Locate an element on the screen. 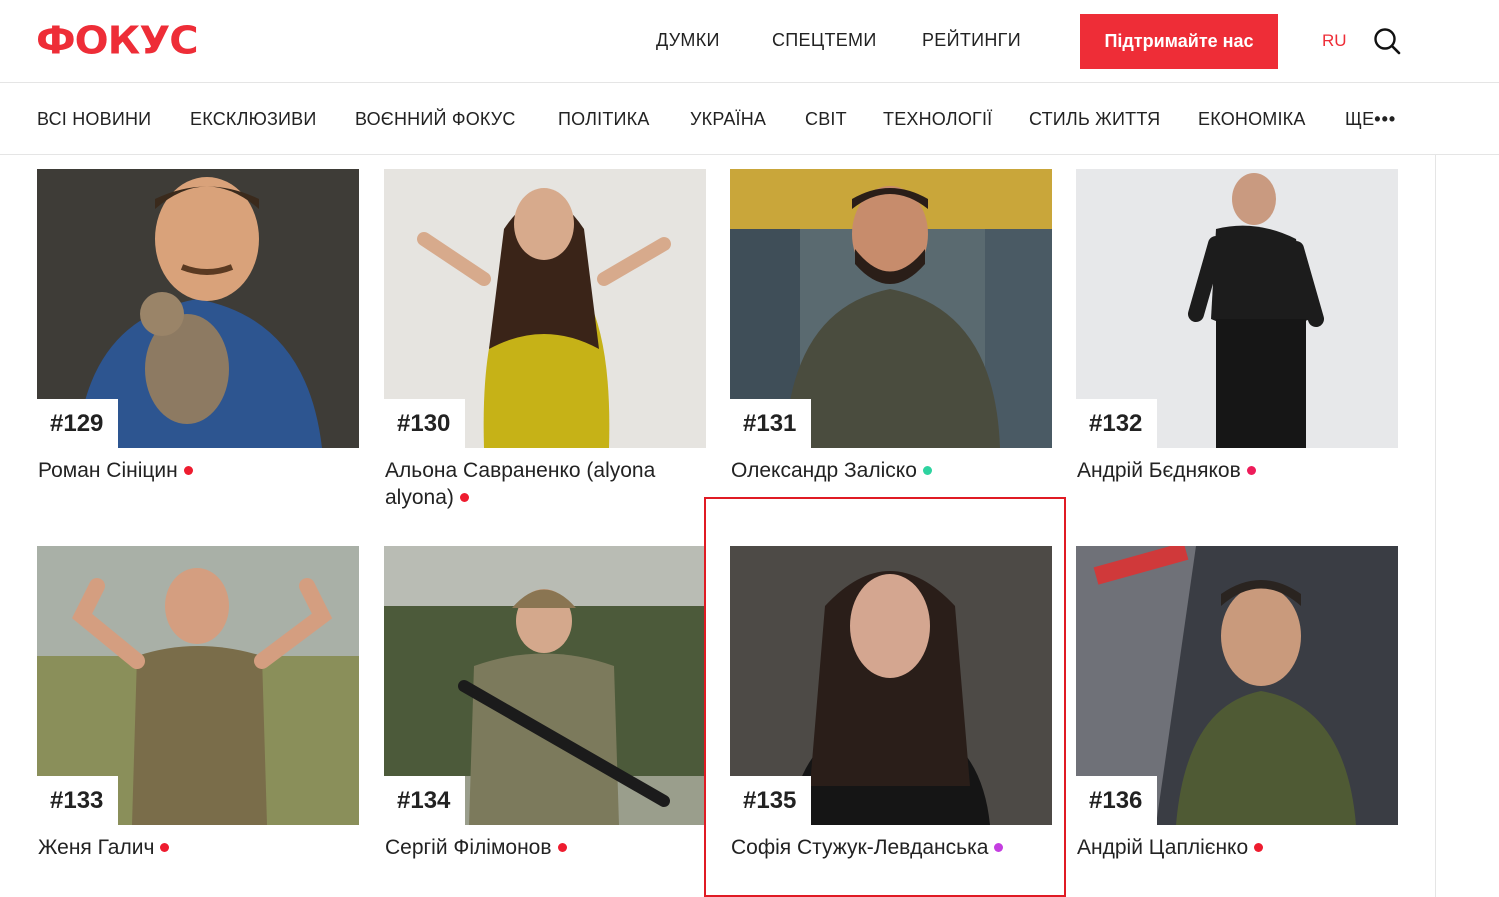  person-name: Андрій Цаплієнко is located at coordinates (1237, 847).